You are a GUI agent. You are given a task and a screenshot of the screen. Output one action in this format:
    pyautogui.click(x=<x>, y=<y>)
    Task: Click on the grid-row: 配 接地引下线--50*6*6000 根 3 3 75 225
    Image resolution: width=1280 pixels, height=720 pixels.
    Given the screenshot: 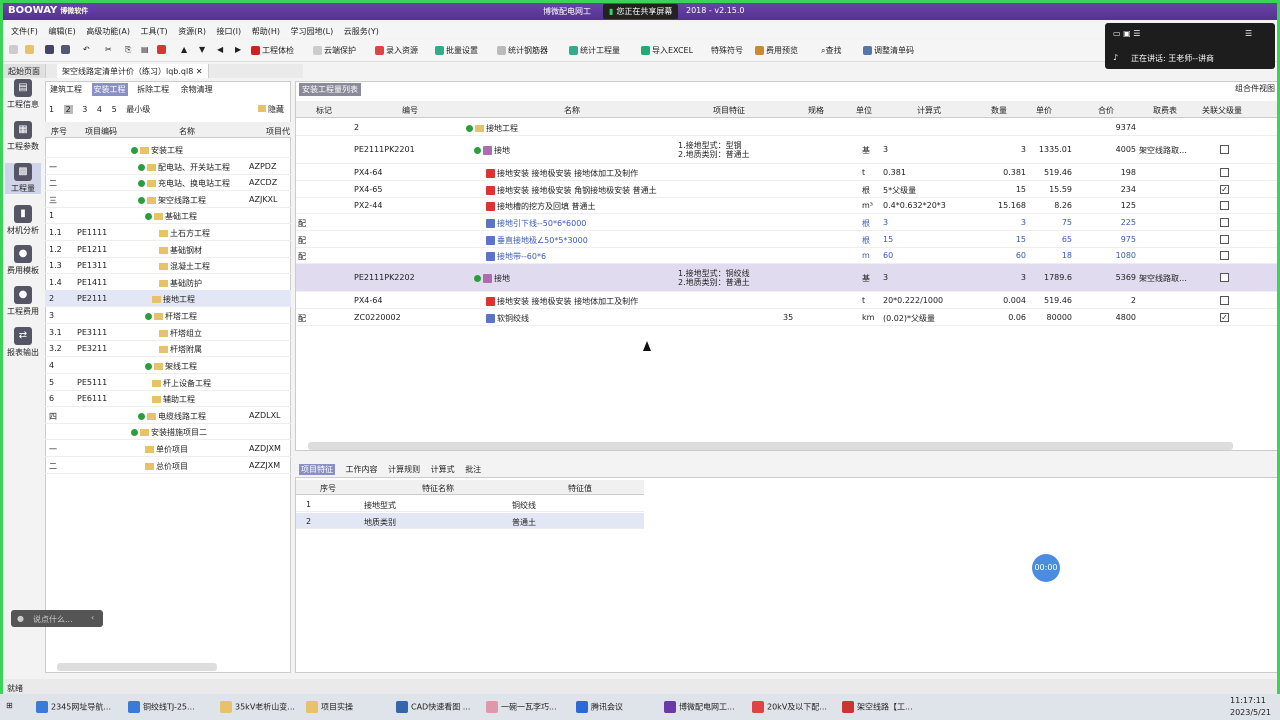 What is the action you would take?
    pyautogui.click(x=786, y=222)
    